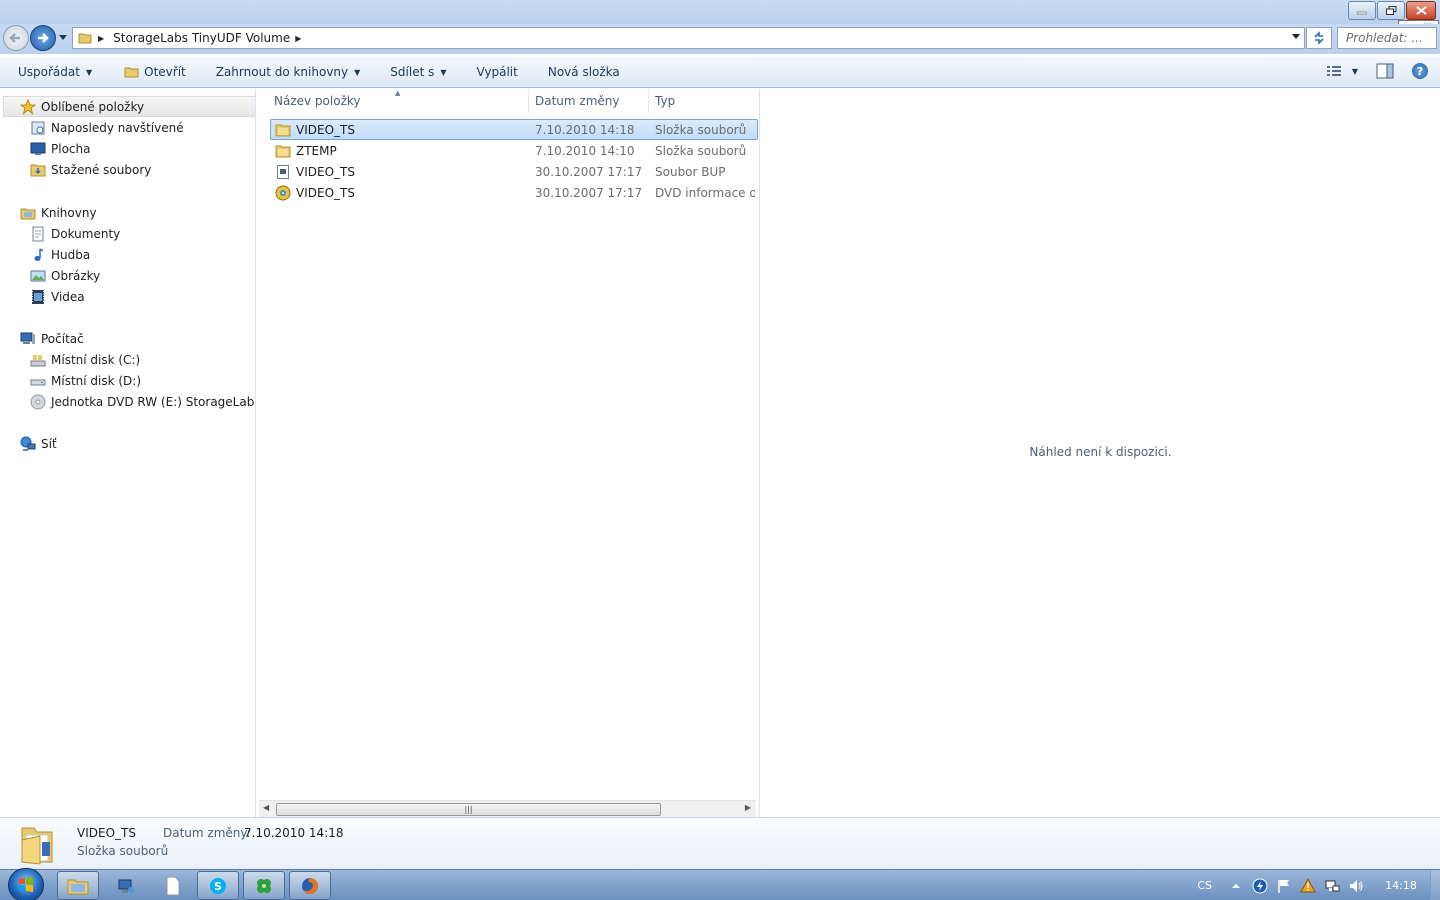 The width and height of the screenshot is (1440, 900). Describe the element at coordinates (1332, 886) in the screenshot. I see `network-status-icon` at that location.